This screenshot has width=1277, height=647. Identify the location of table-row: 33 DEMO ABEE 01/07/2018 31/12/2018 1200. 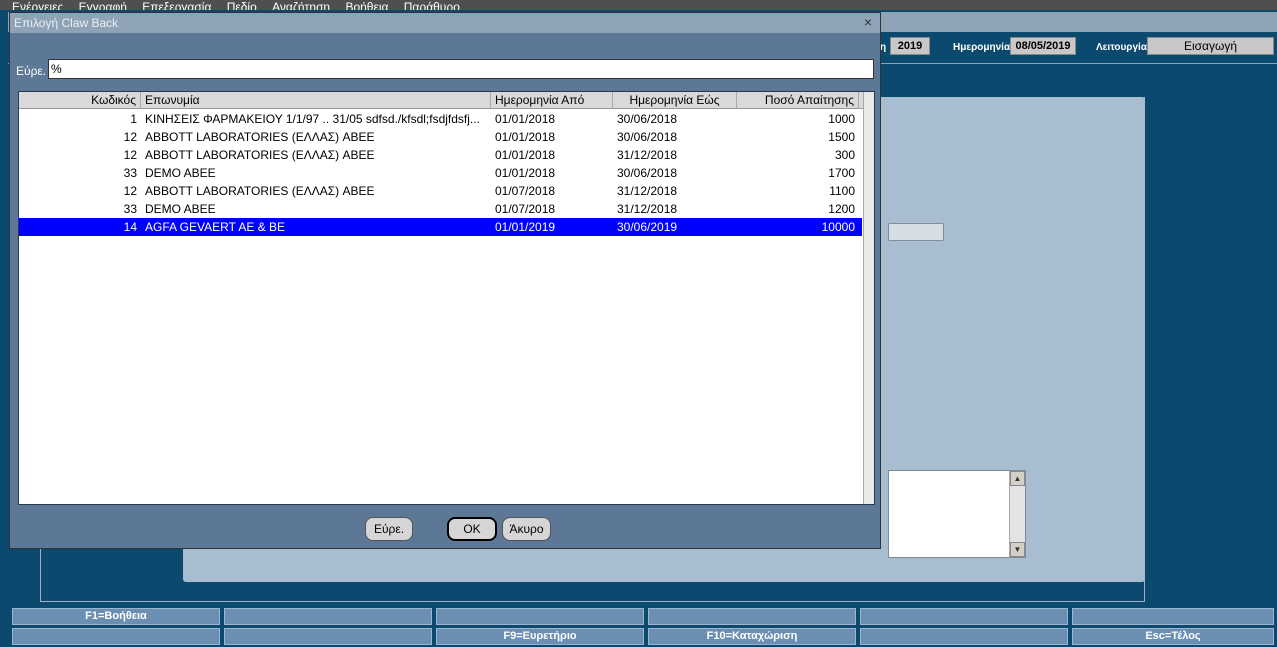
(440, 209).